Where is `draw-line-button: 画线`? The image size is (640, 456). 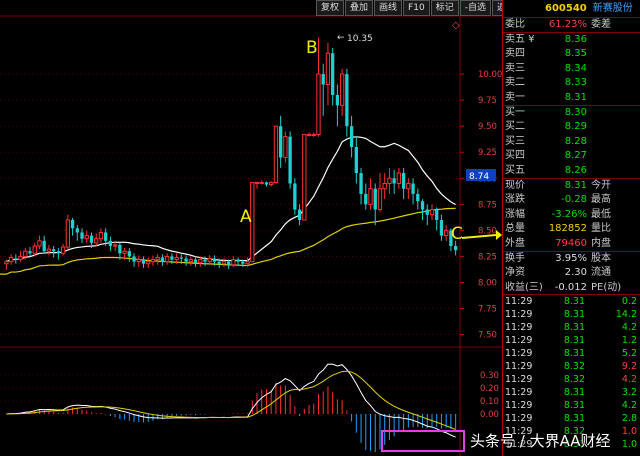 draw-line-button: 画线 is located at coordinates (388, 8).